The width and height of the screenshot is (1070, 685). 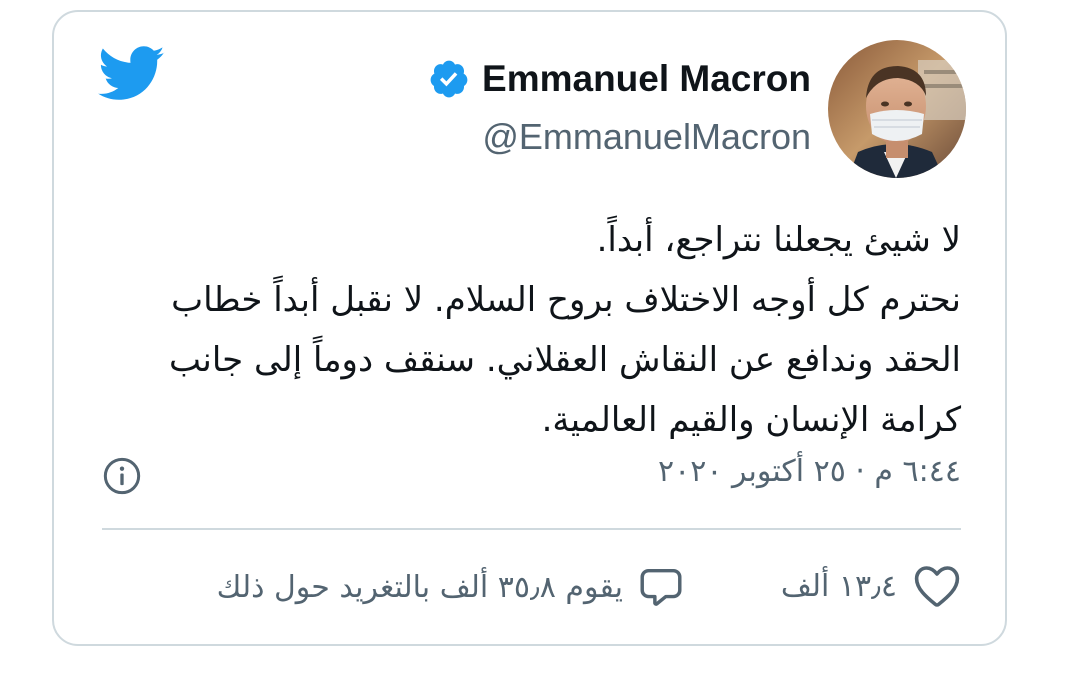 What do you see at coordinates (646, 79) in the screenshot?
I see `author-display-name: Emmanuel Macron` at bounding box center [646, 79].